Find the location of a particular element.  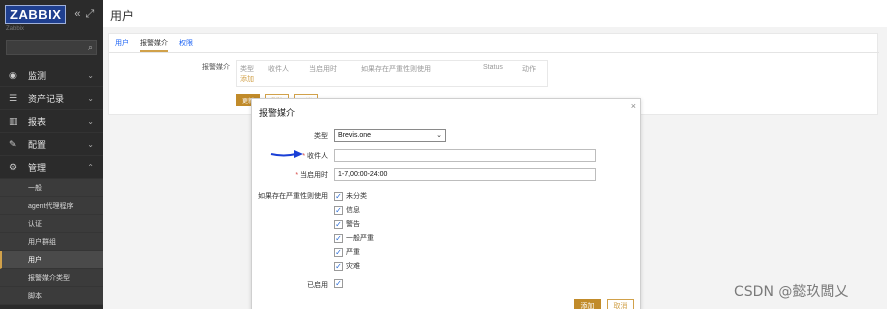

close-icon: × is located at coordinates (633, 106).